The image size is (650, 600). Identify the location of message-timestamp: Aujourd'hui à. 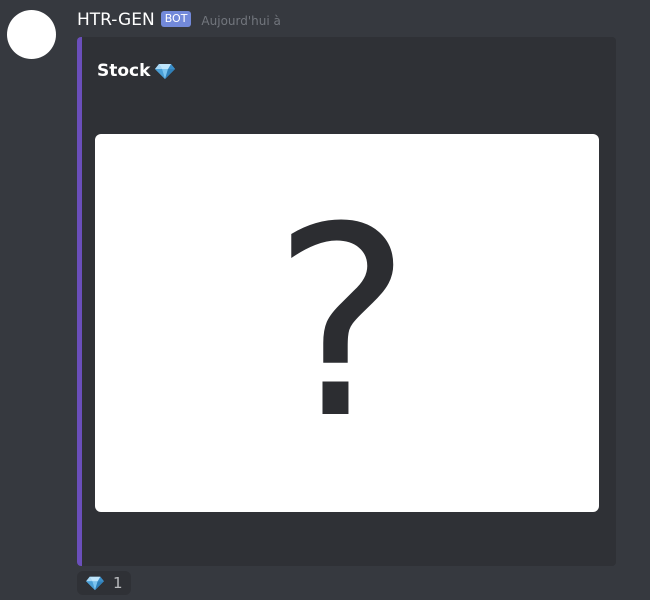
(241, 21).